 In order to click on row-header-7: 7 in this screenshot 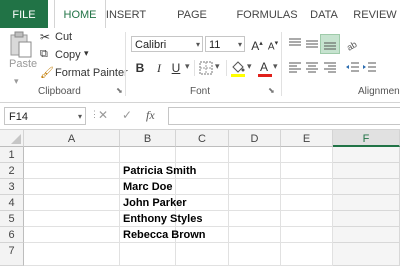, I will do `click(12, 254)`.